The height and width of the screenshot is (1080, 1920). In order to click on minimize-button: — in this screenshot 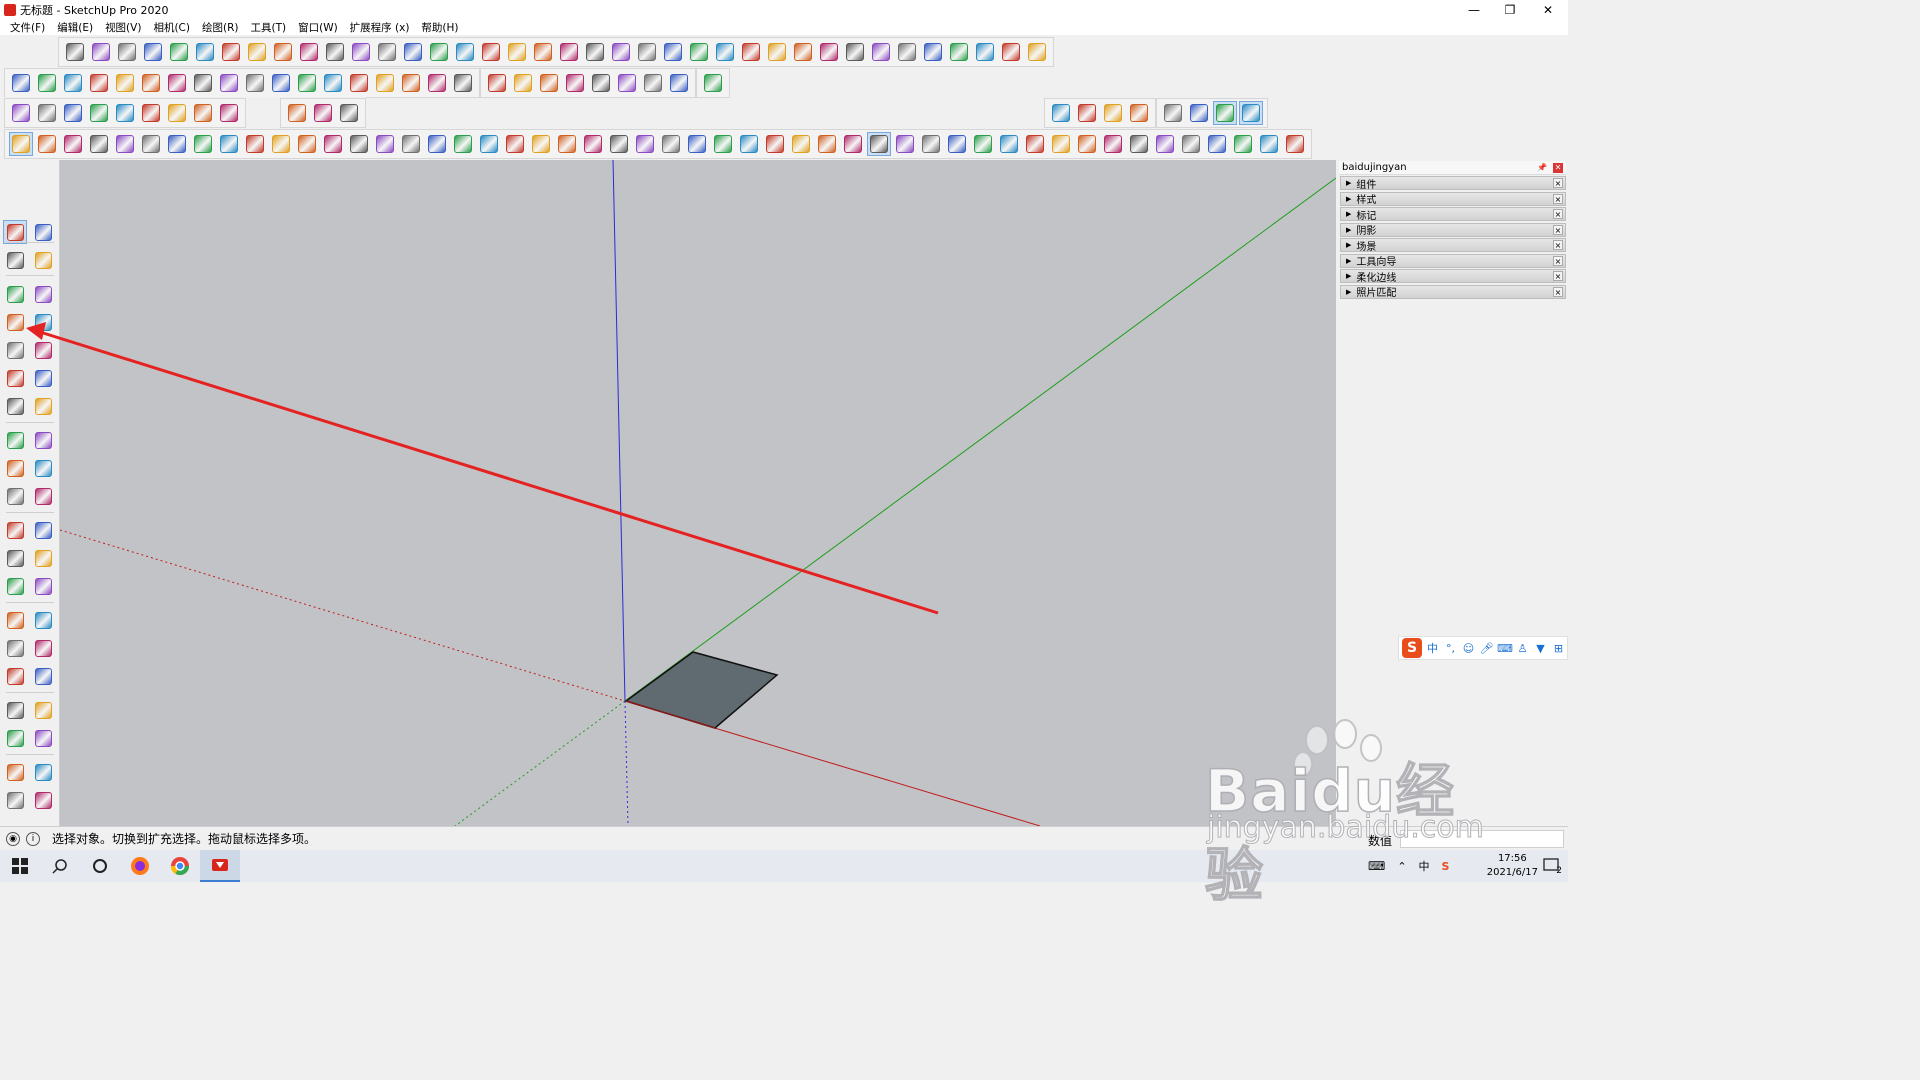, I will do `click(1474, 9)`.